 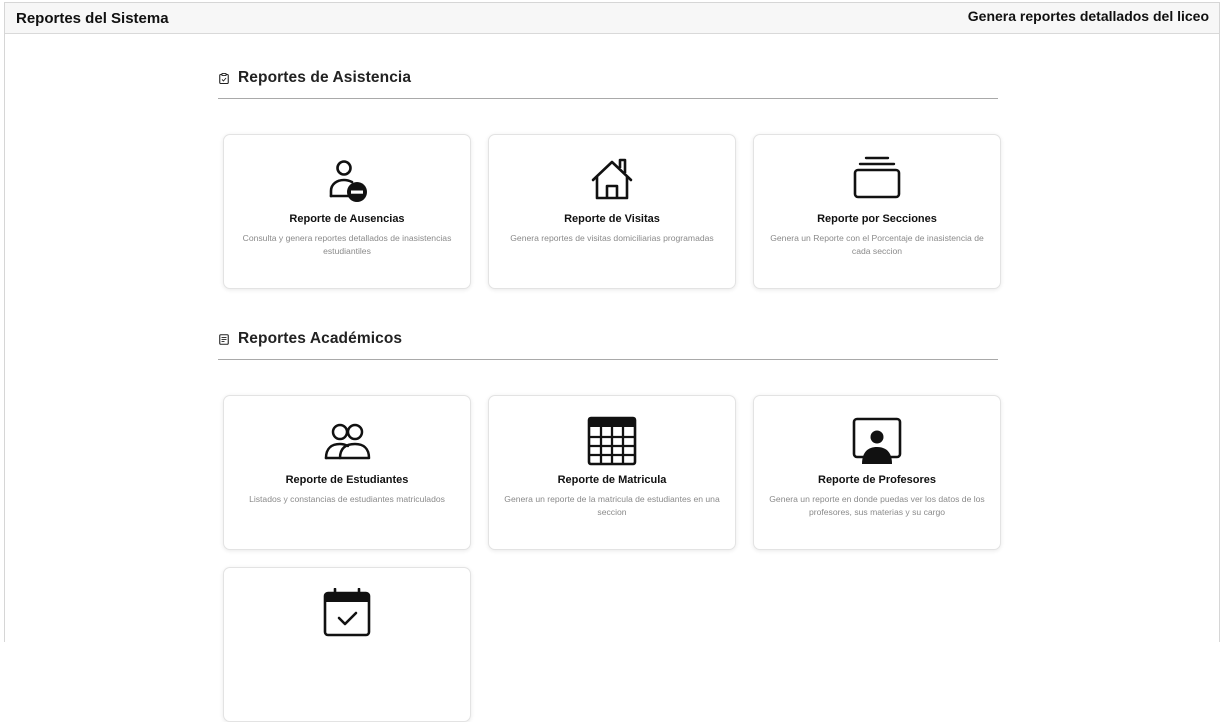 I want to click on card-title: Reporte de Visitas, so click(x=612, y=219).